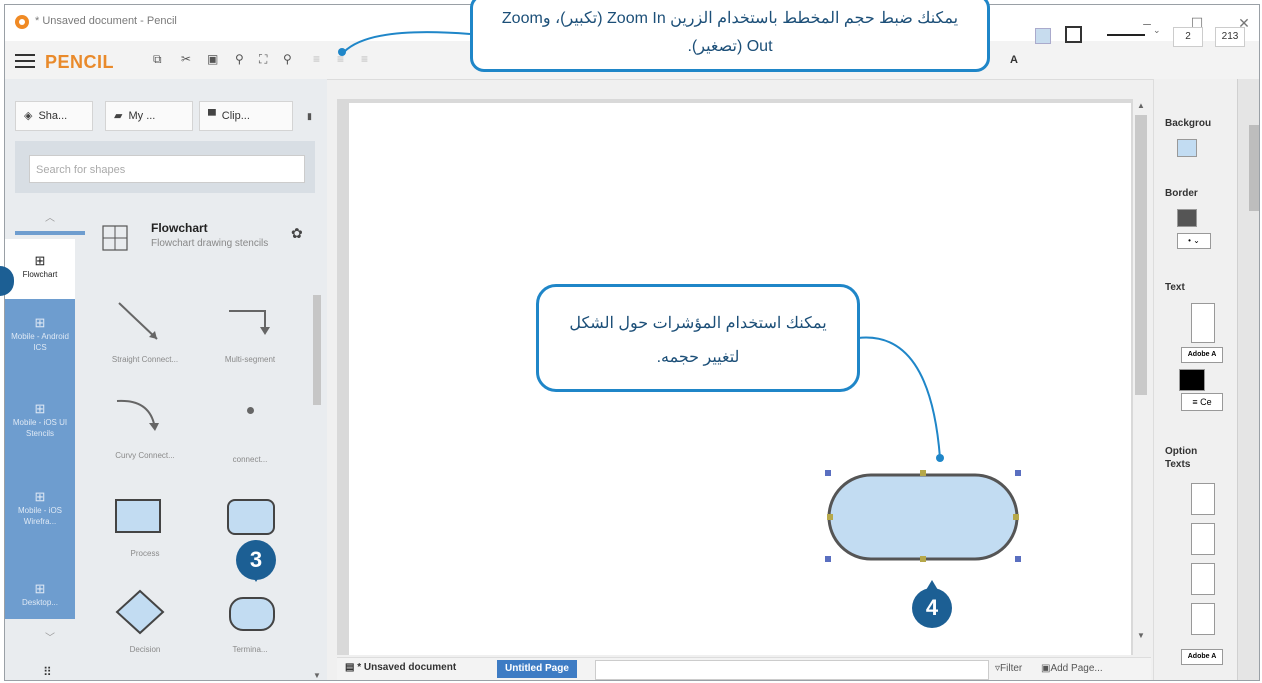 The image size is (1262, 683). What do you see at coordinates (40, 269) in the screenshot?
I see `collection-flowchart: ⊞ Flowchart` at bounding box center [40, 269].